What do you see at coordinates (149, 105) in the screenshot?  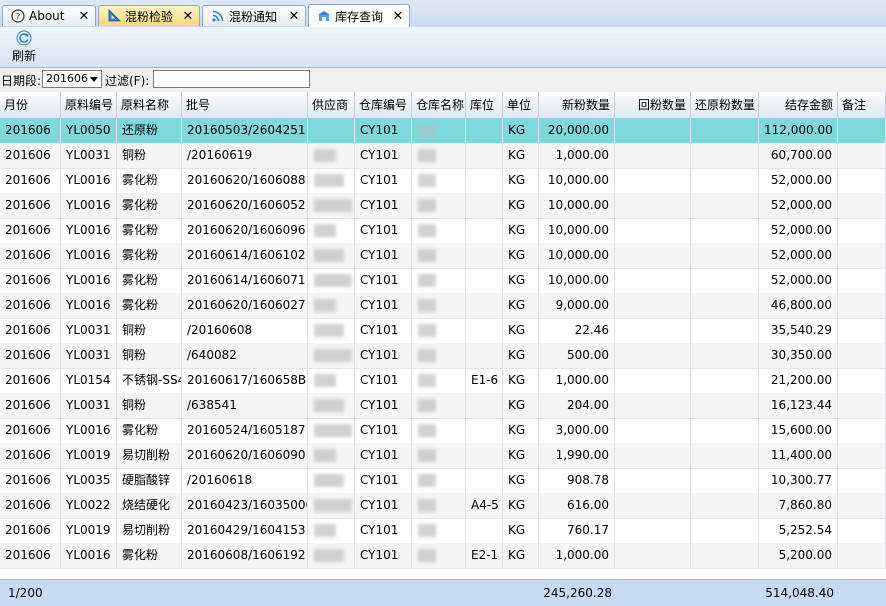 I see `col-material-name-header: 原料名称` at bounding box center [149, 105].